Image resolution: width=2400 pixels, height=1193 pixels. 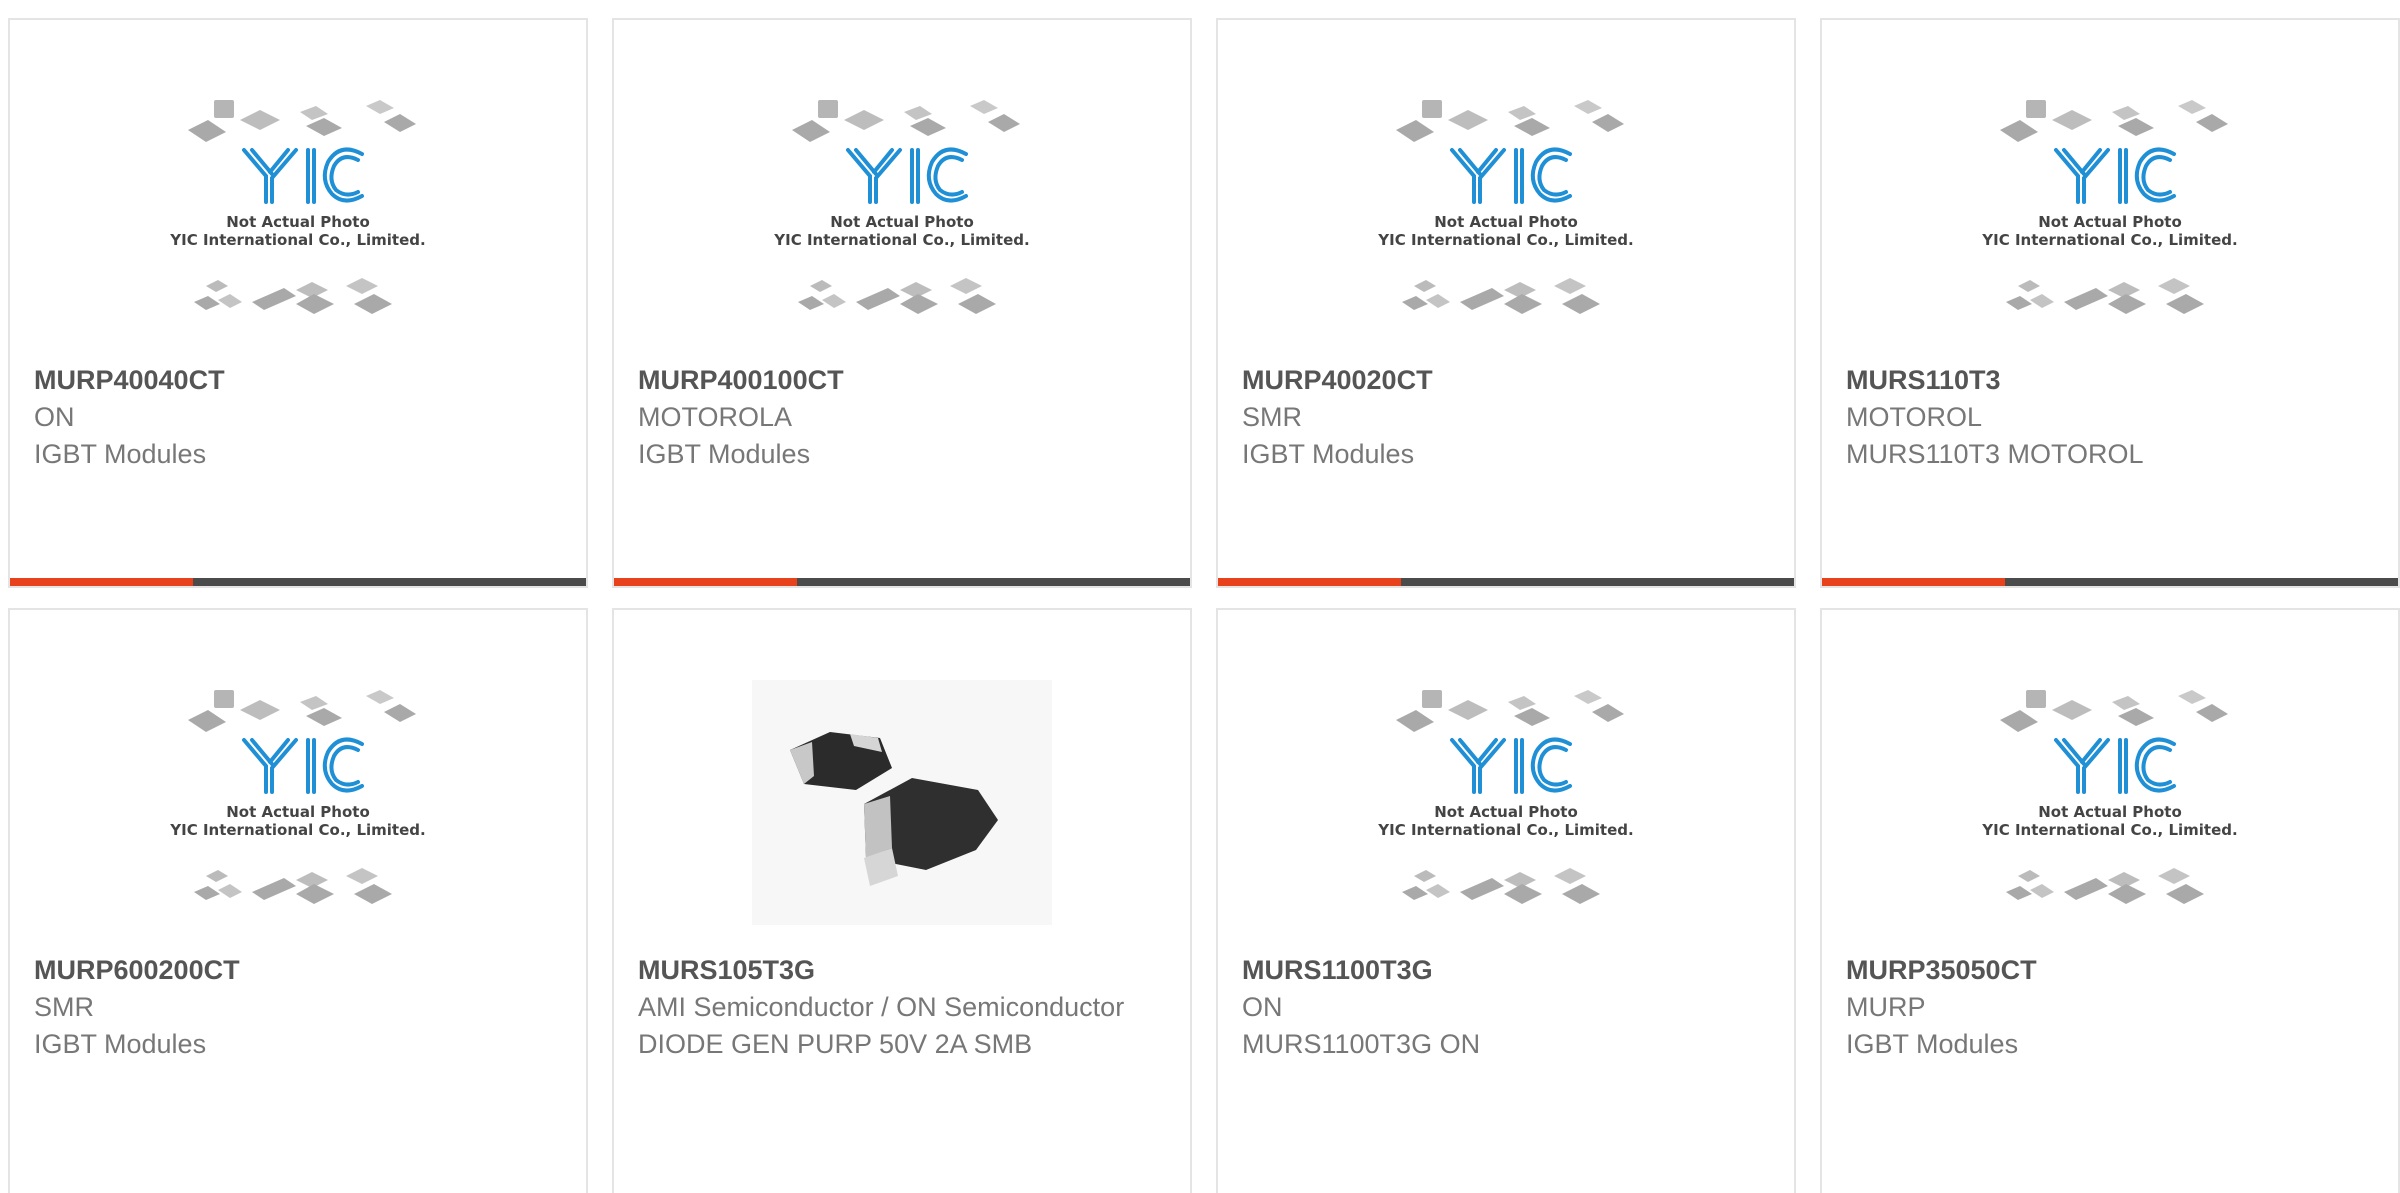 I want to click on manufacturer: MOTOROLA, so click(x=715, y=417).